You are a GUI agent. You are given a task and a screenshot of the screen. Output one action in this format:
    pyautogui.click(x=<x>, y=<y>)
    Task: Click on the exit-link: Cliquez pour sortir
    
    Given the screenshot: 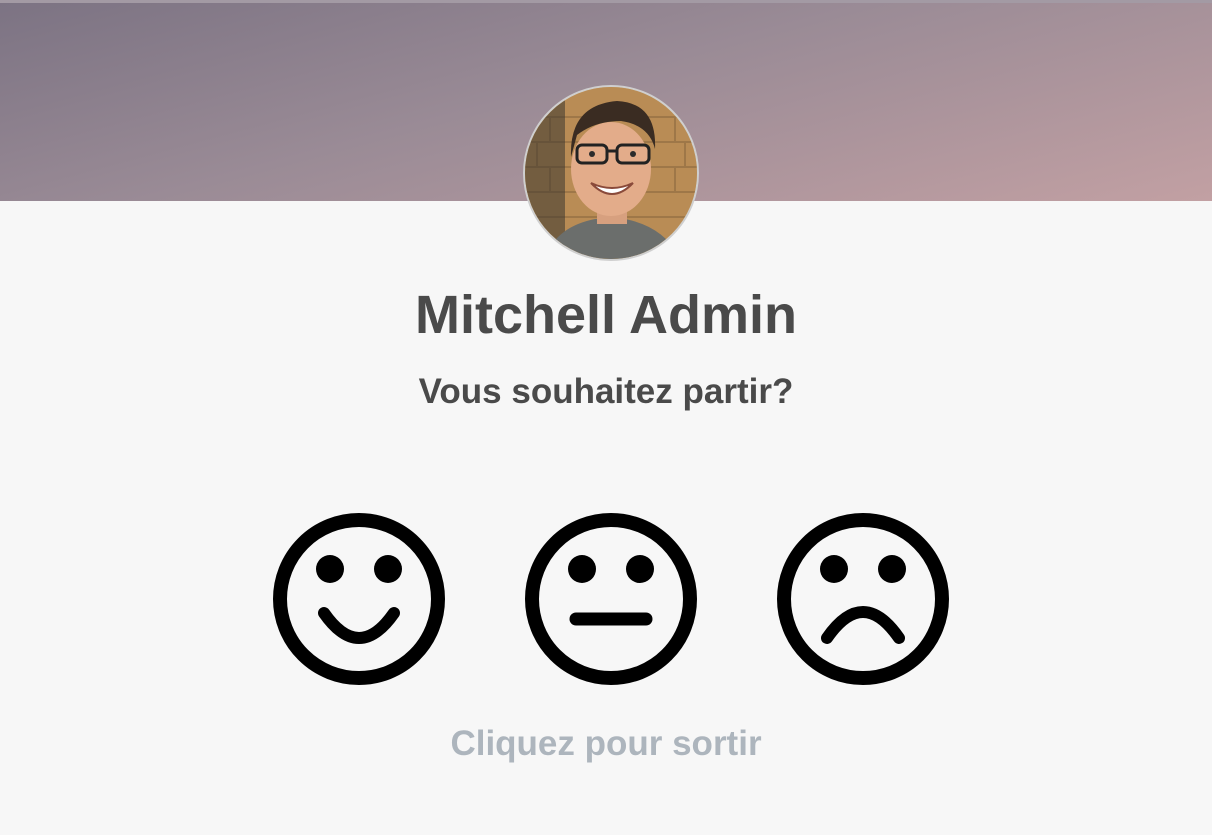 What is the action you would take?
    pyautogui.click(x=606, y=744)
    